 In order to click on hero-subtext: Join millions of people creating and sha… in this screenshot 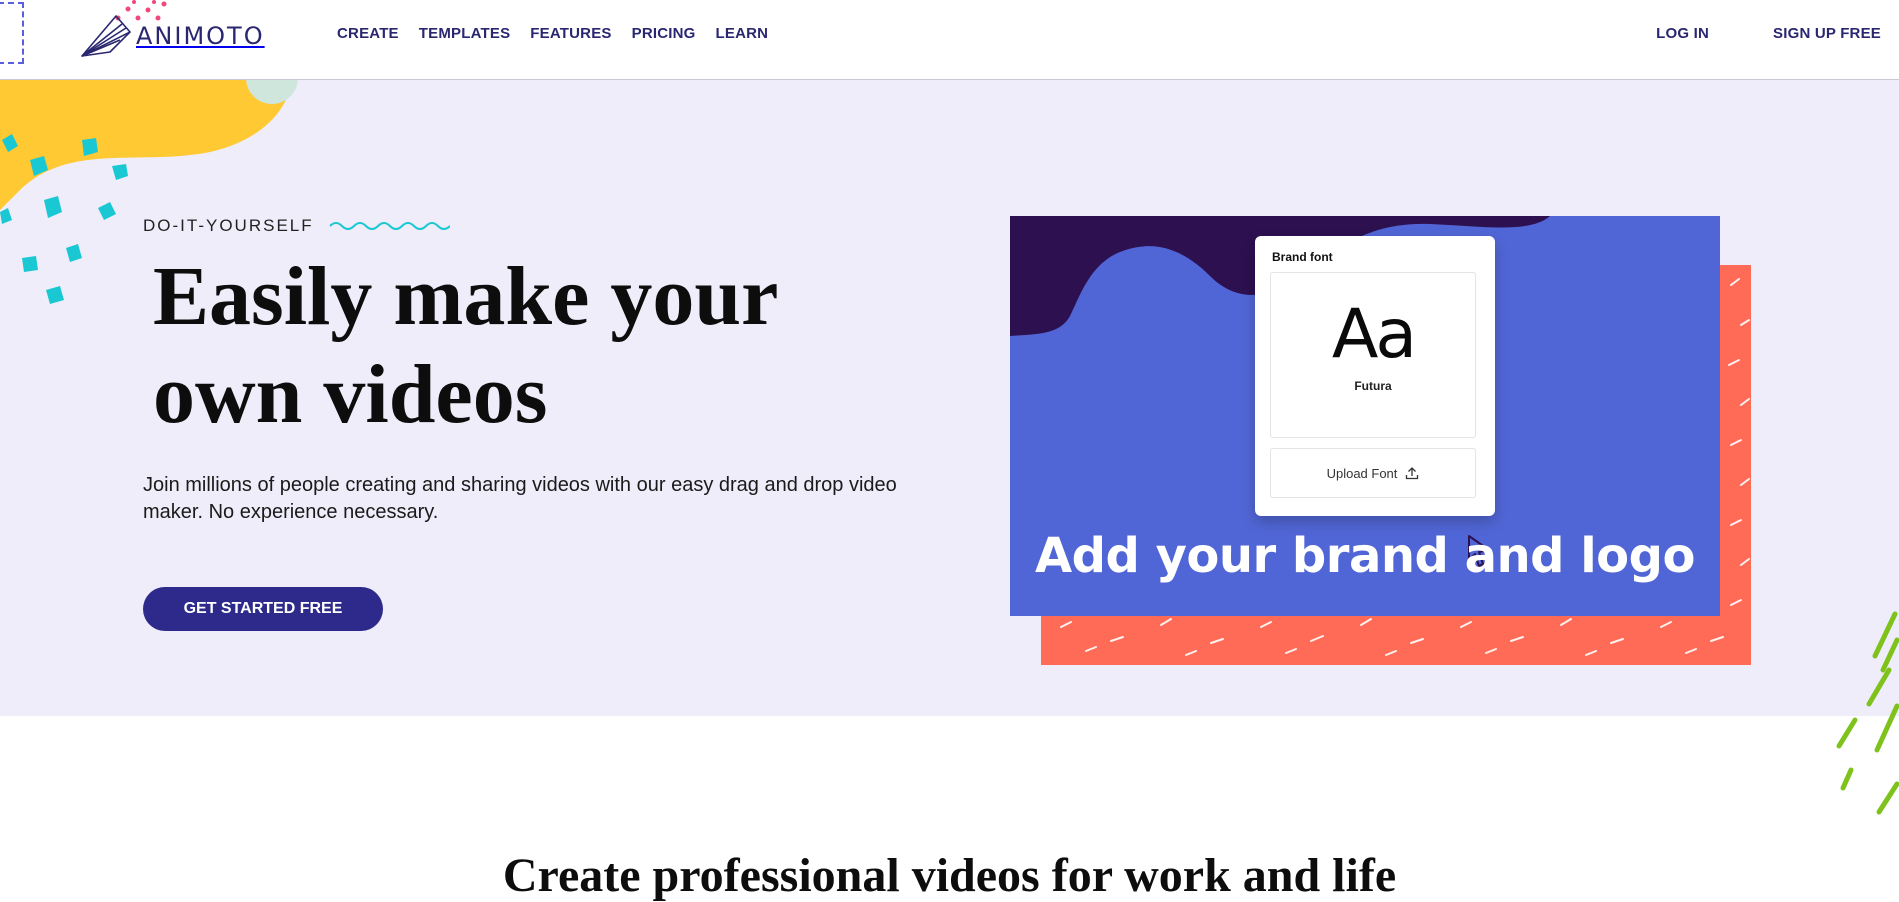, I will do `click(520, 498)`.